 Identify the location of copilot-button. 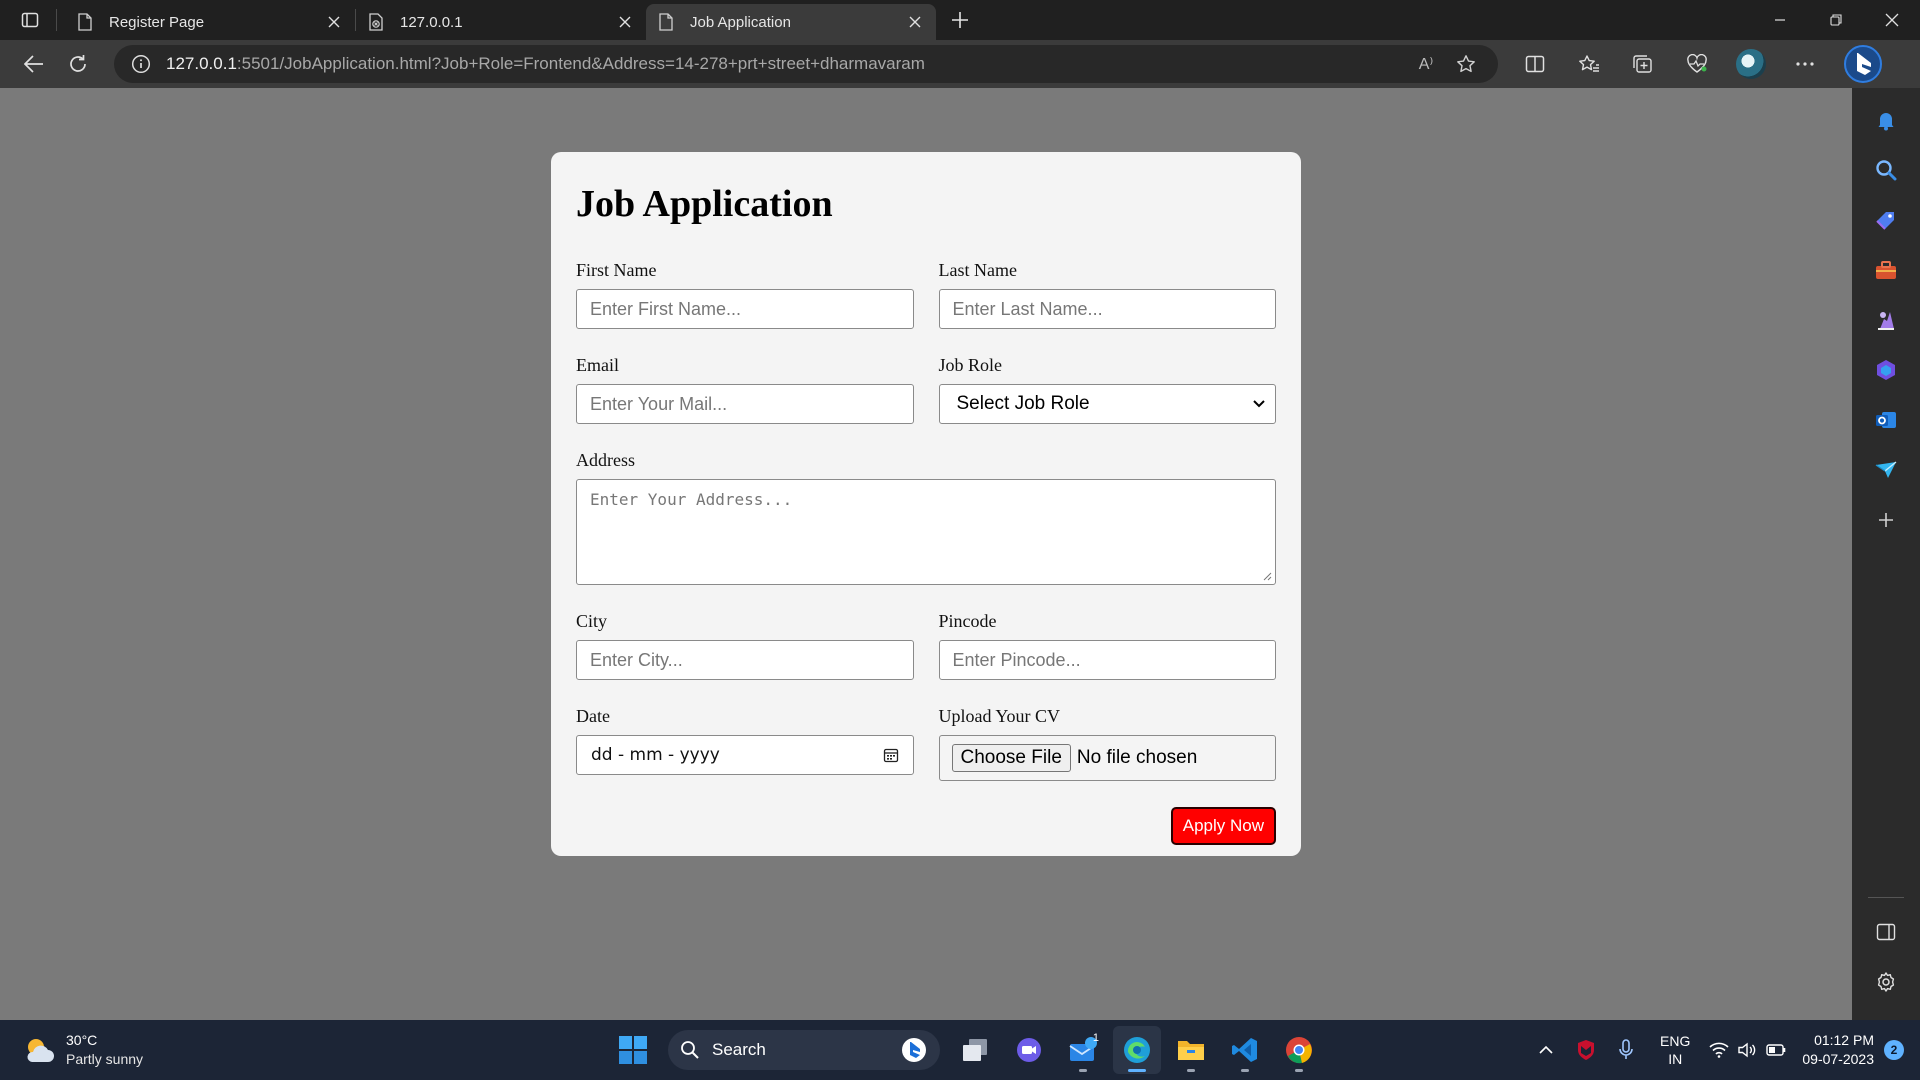
(1863, 64).